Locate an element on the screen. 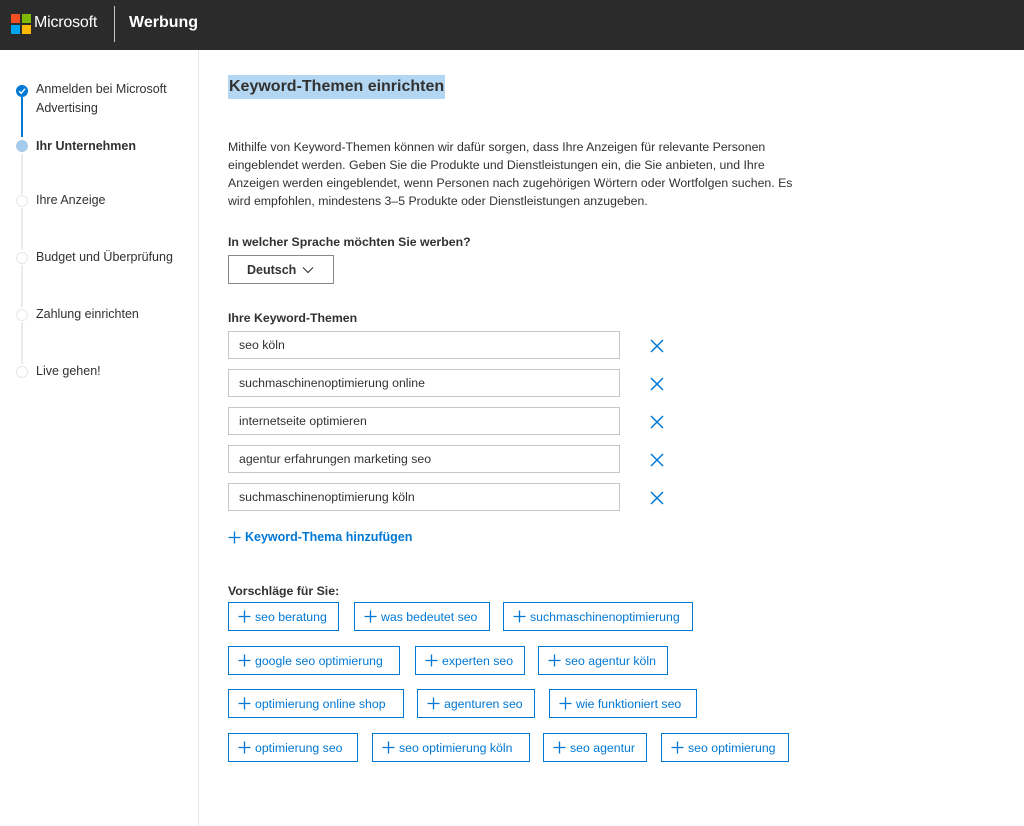  logo-square-green is located at coordinates (26, 18).